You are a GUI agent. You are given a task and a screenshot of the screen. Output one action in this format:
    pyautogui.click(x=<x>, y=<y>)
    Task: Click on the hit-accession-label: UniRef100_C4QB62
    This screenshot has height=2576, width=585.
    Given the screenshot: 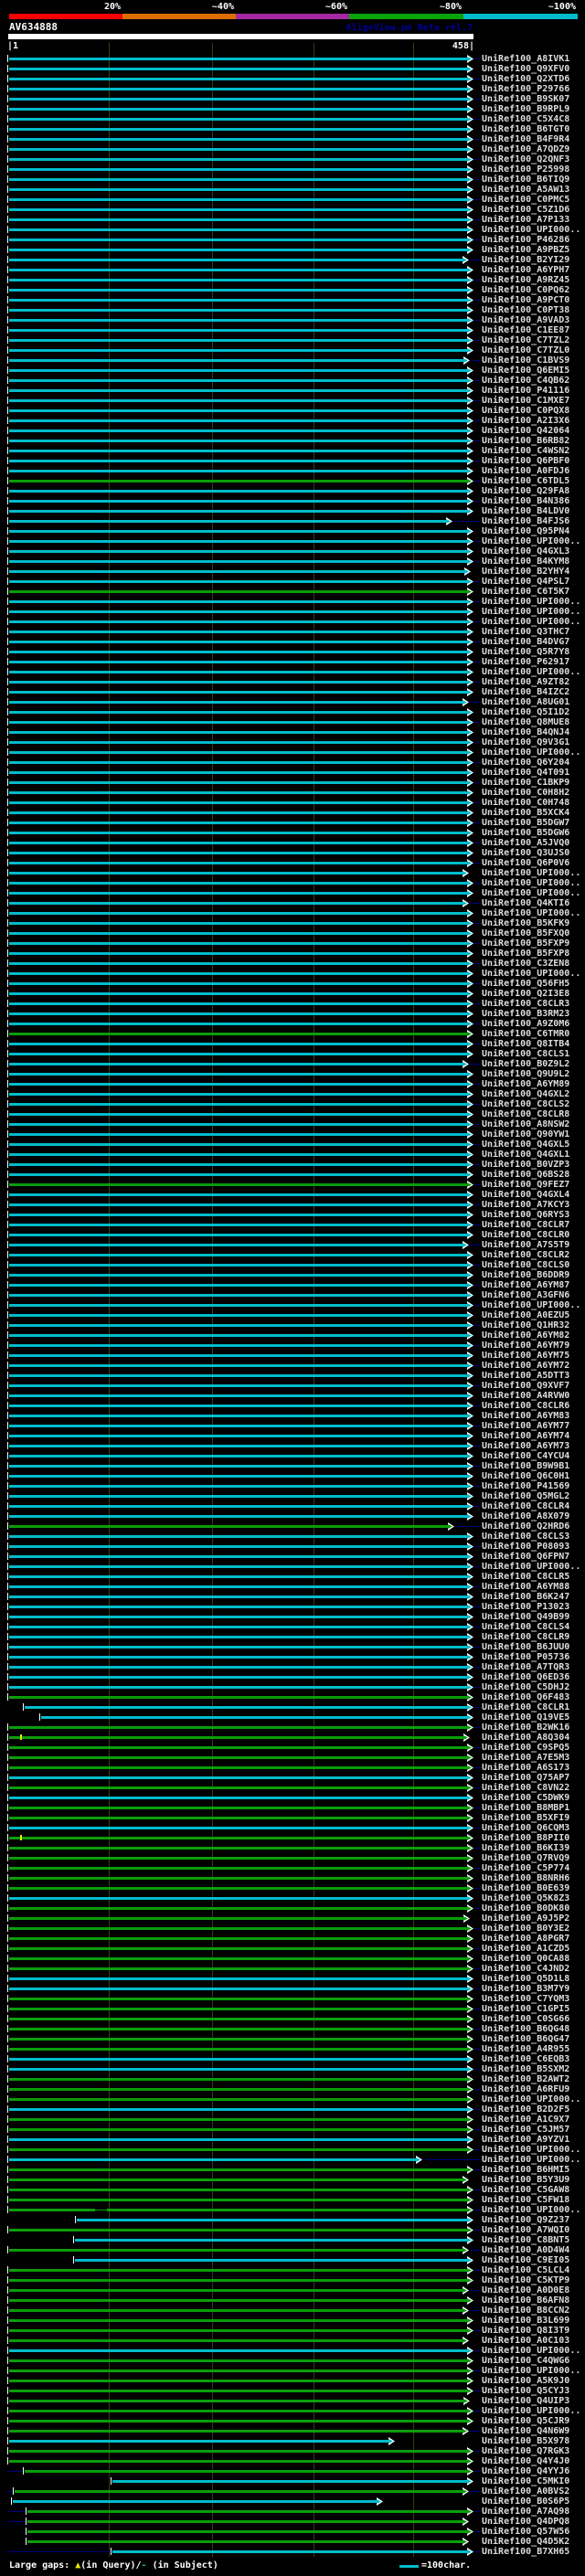 What is the action you would take?
    pyautogui.click(x=525, y=381)
    